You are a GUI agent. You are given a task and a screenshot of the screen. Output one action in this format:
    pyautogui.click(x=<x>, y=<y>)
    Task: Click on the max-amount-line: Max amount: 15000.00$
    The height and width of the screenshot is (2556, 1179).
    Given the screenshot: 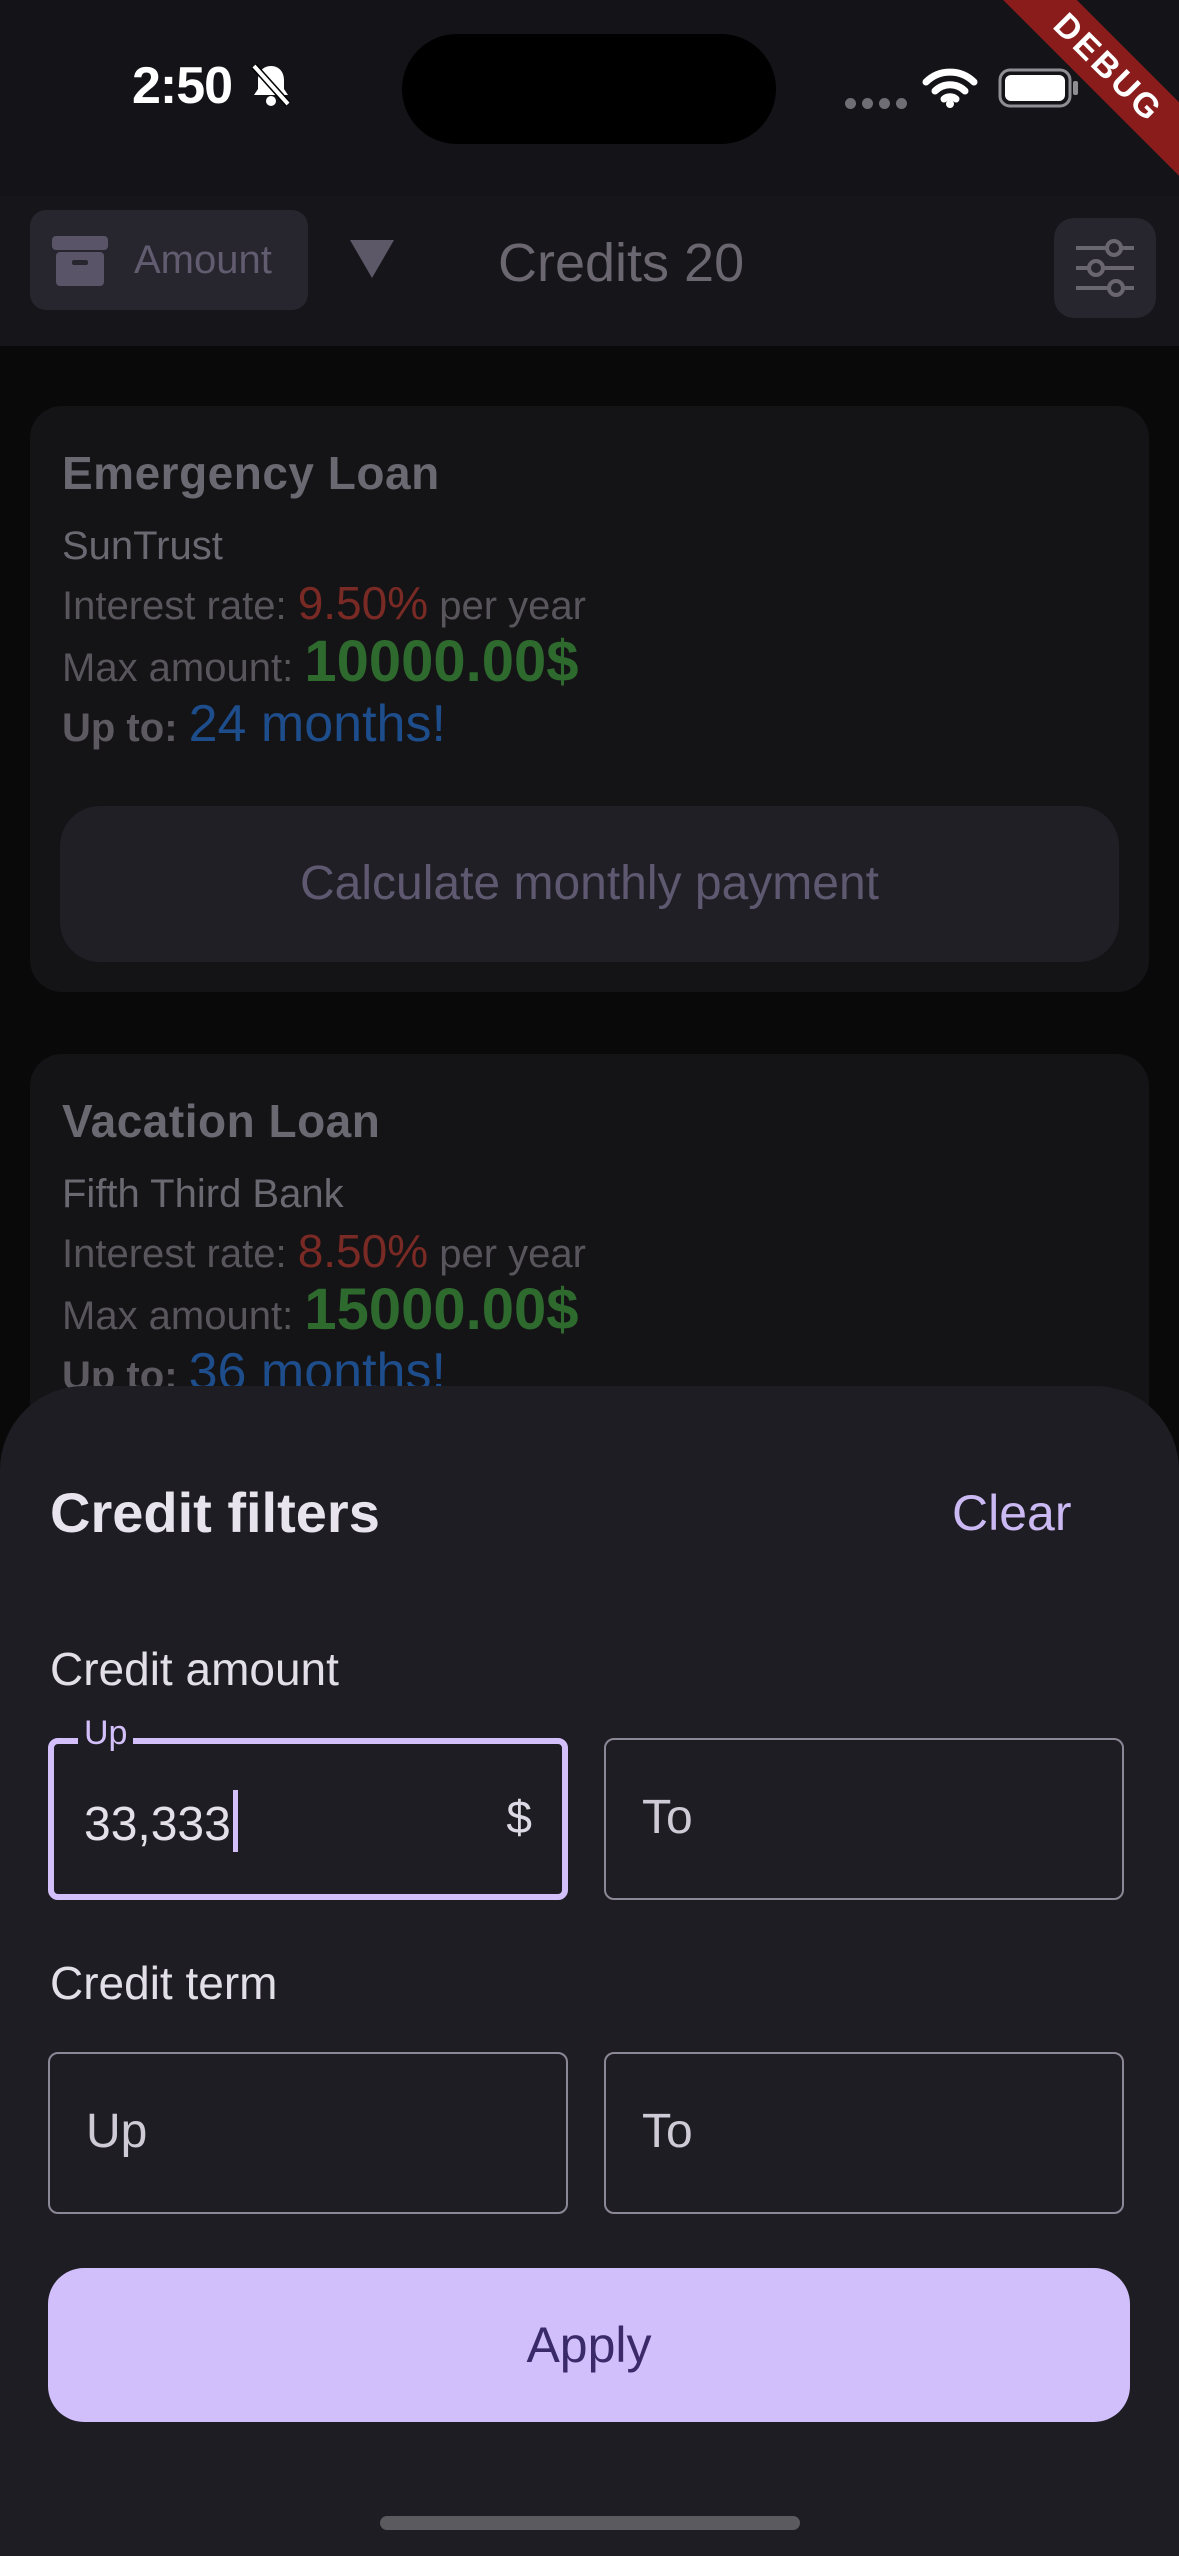 What is the action you would take?
    pyautogui.click(x=320, y=1309)
    